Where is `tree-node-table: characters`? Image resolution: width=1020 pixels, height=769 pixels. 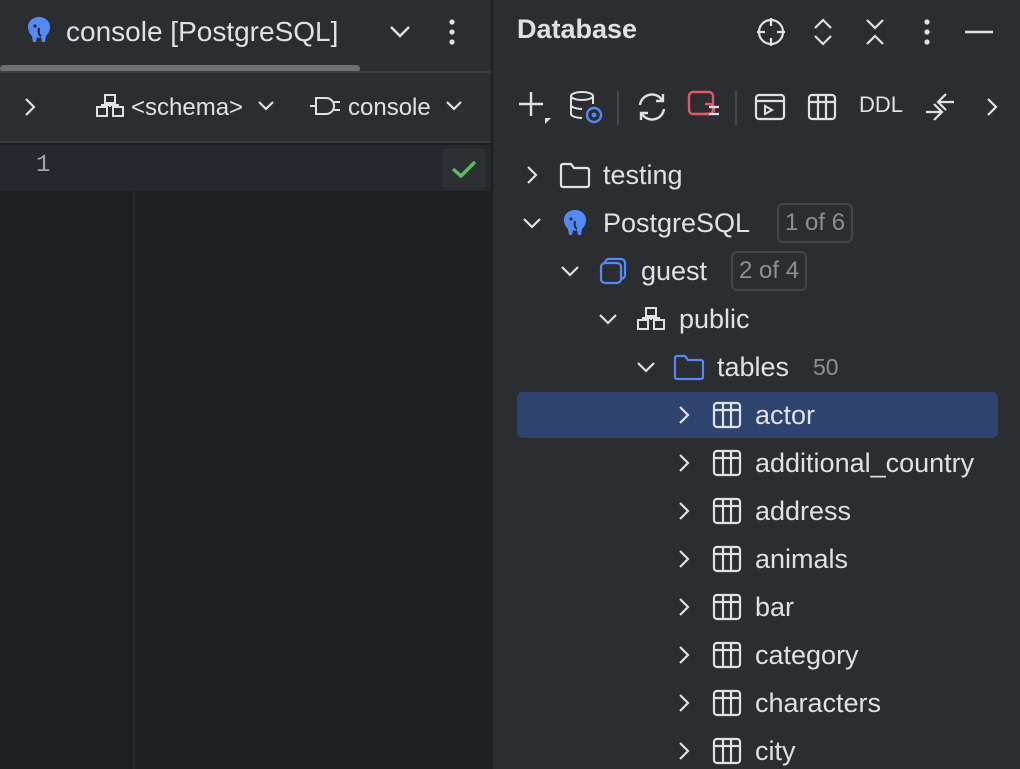 tree-node-table: characters is located at coordinates (757, 703).